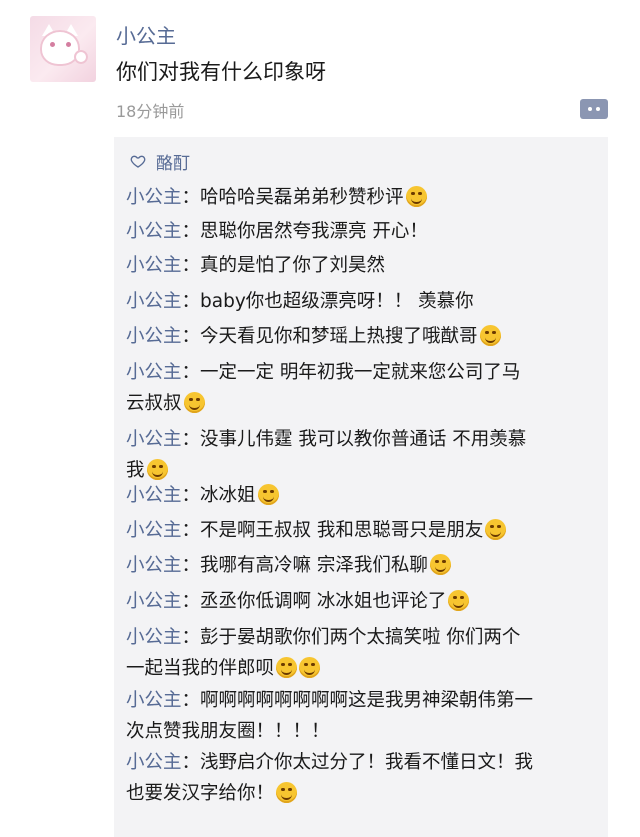 The height and width of the screenshot is (837, 640). I want to click on comment-line: 小公主：浅野启介你太过分了！我看不懂日文！我, so click(365, 762).